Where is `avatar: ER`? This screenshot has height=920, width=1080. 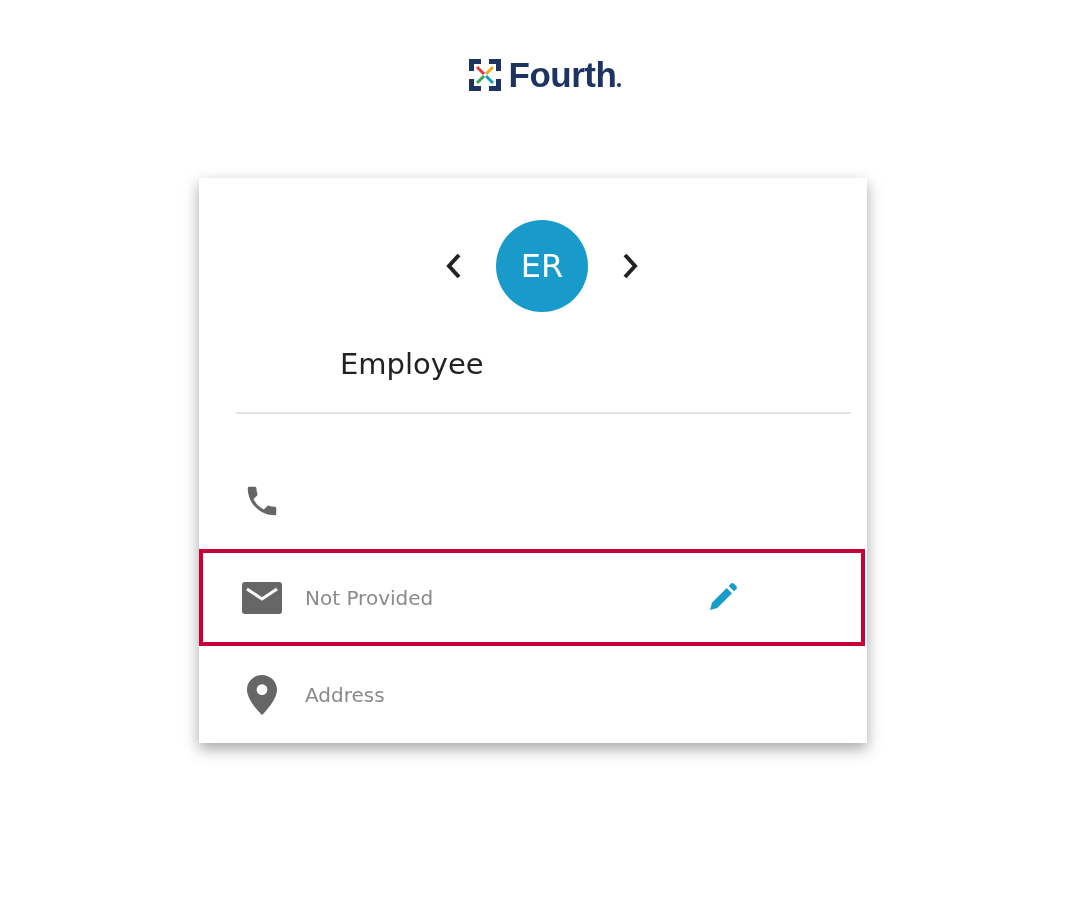
avatar: ER is located at coordinates (542, 266).